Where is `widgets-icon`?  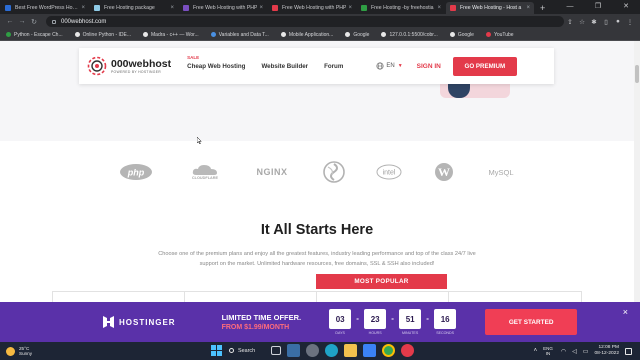
widgets-icon is located at coordinates (293, 350).